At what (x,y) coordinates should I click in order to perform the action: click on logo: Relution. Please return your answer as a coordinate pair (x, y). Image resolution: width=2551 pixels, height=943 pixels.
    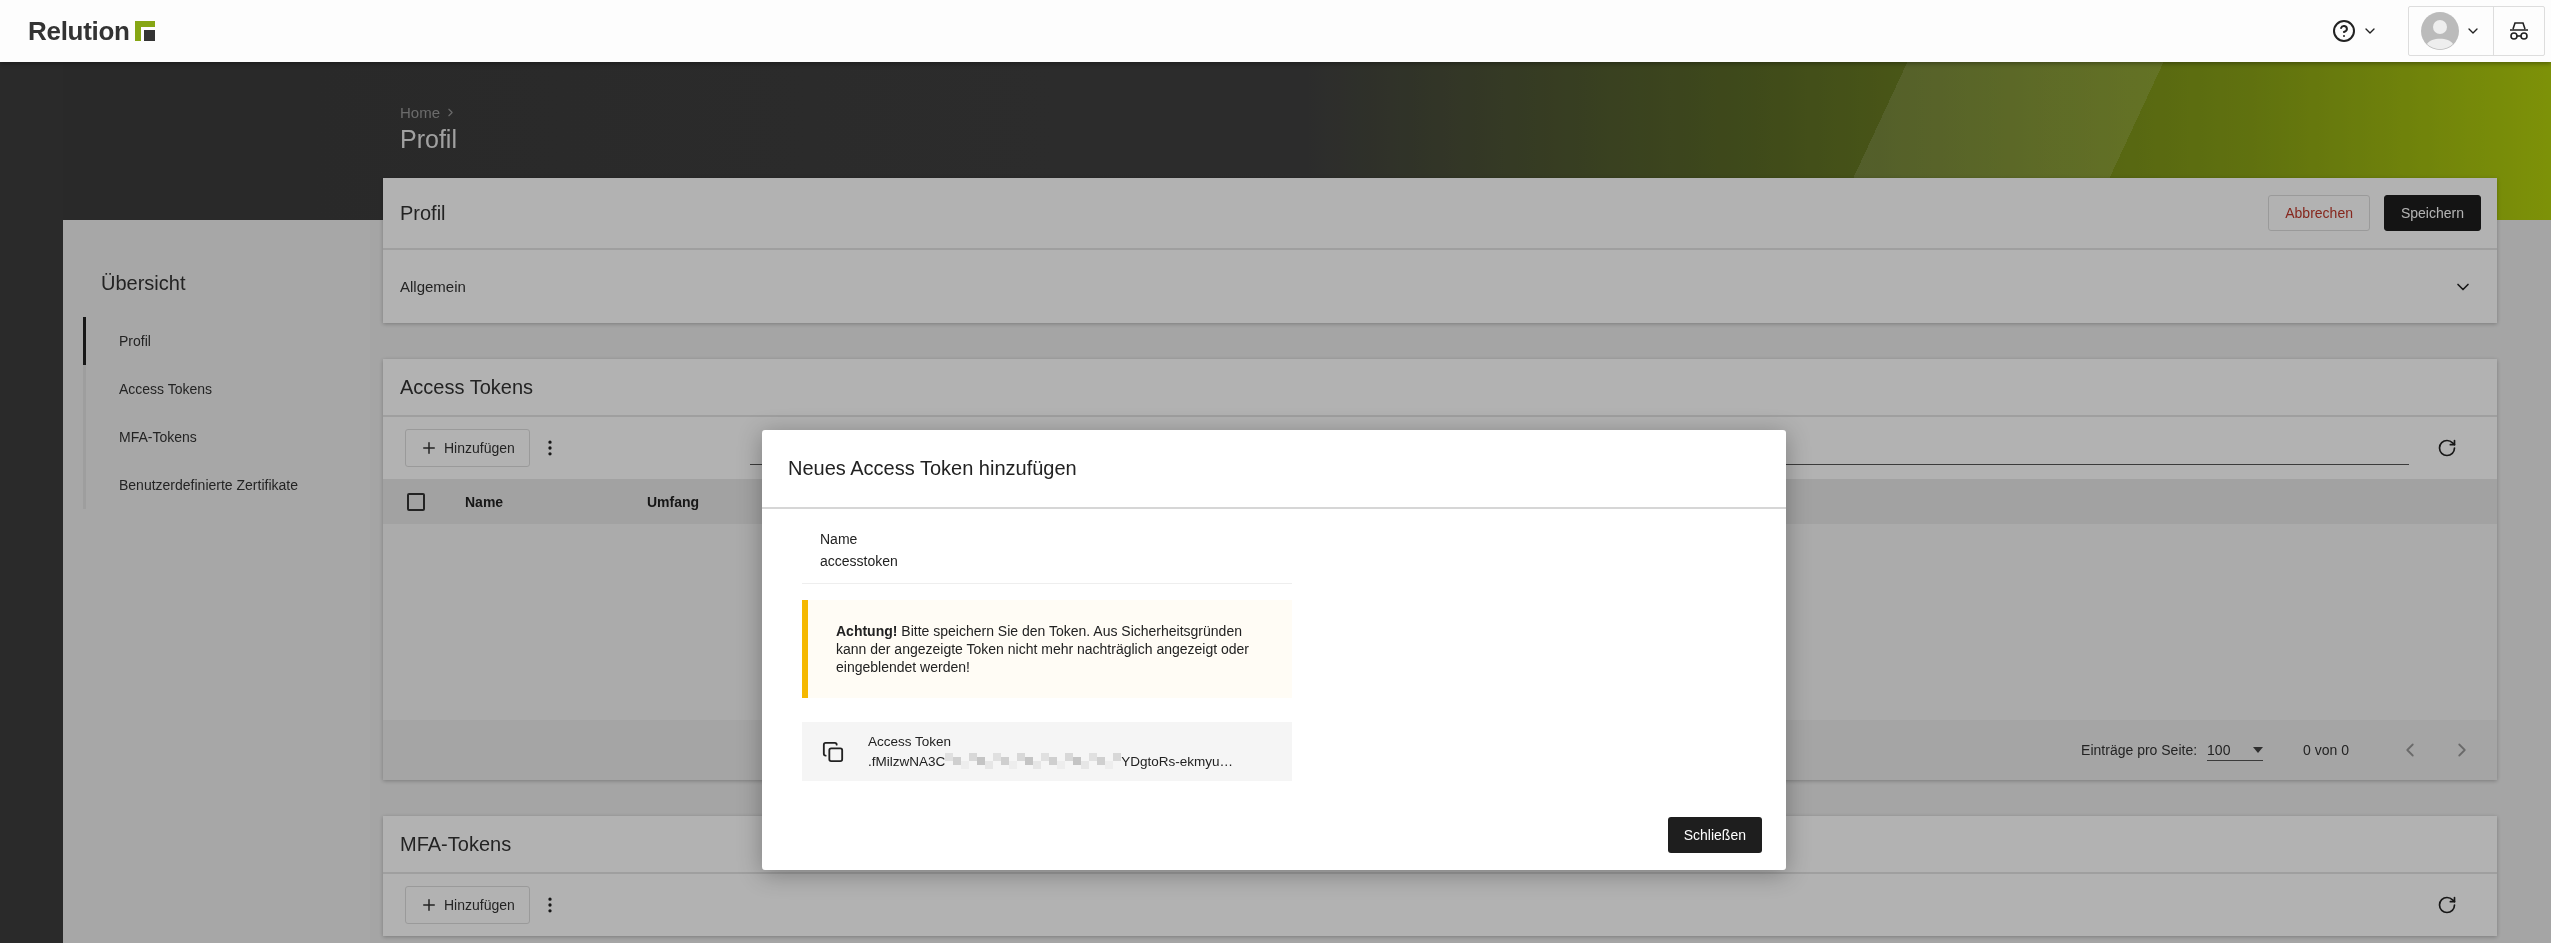
    Looking at the image, I should click on (79, 31).